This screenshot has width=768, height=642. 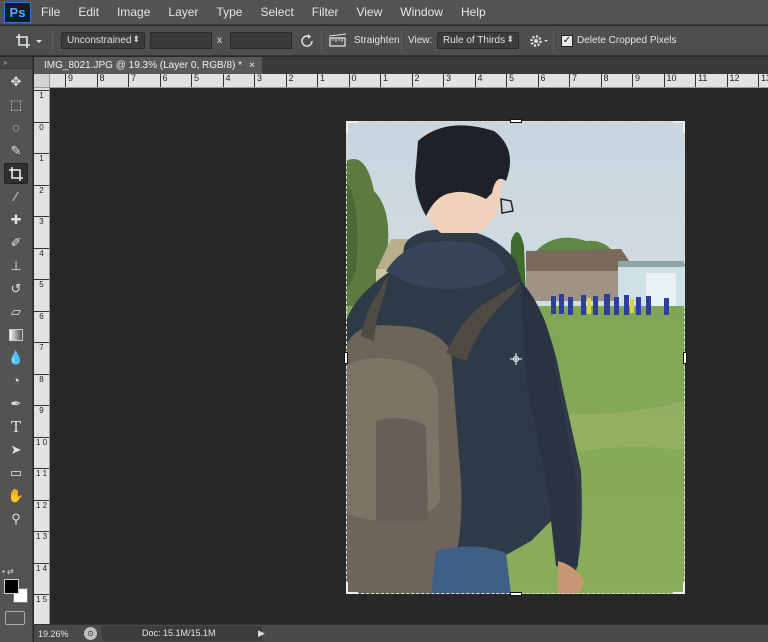 What do you see at coordinates (276, 12) in the screenshot?
I see `menu-select: Select` at bounding box center [276, 12].